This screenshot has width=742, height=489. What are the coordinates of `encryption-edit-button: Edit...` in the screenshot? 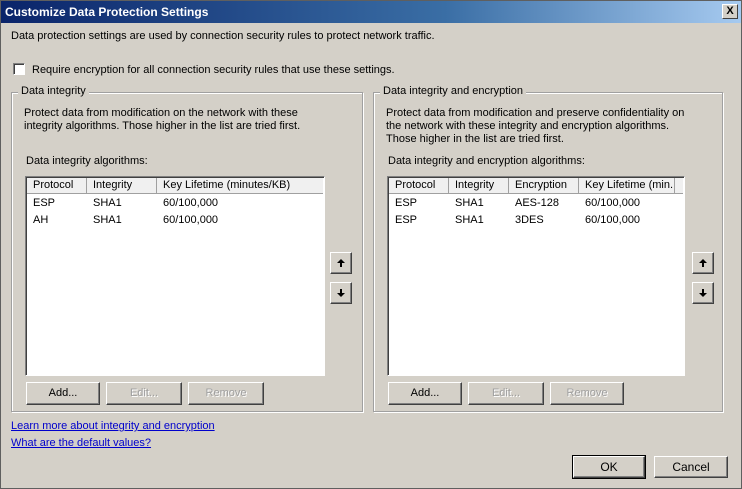 It's located at (506, 393).